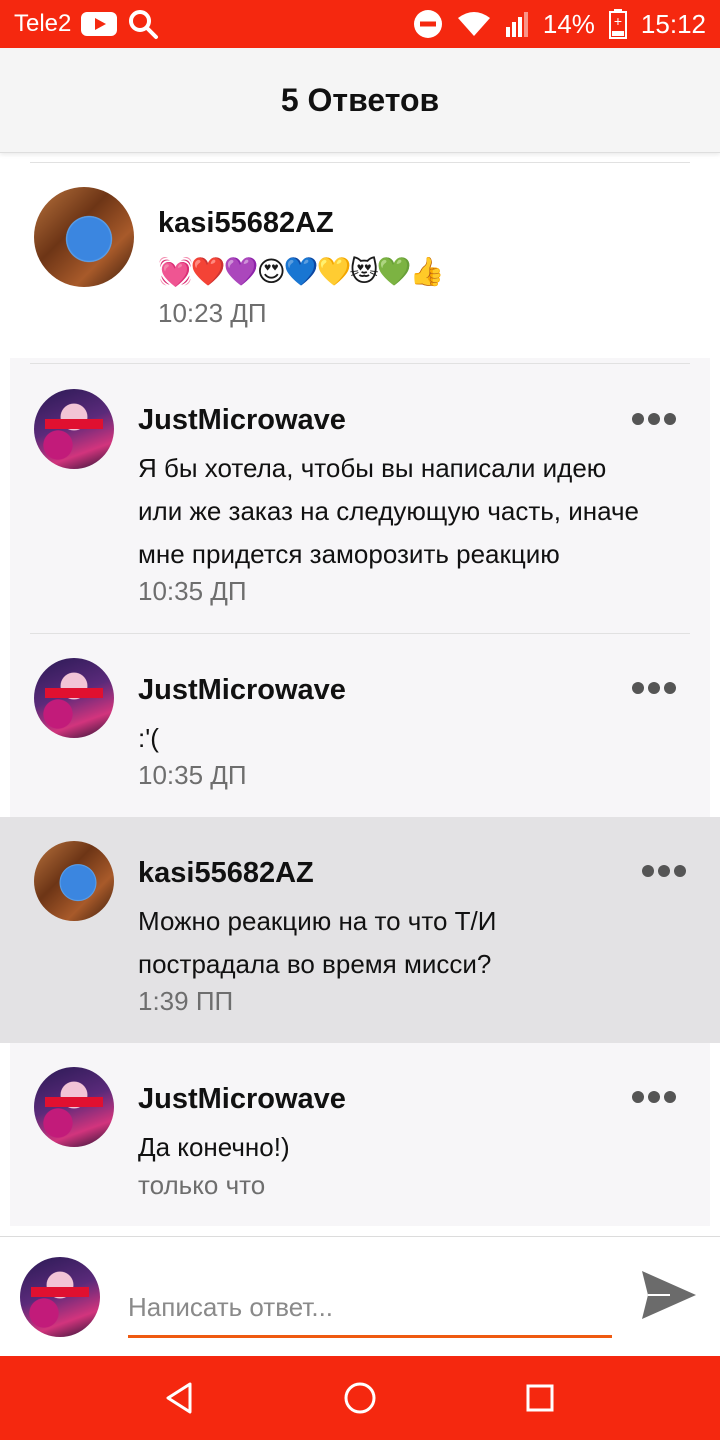  What do you see at coordinates (568, 23) in the screenshot?
I see `battery-percent: 14%` at bounding box center [568, 23].